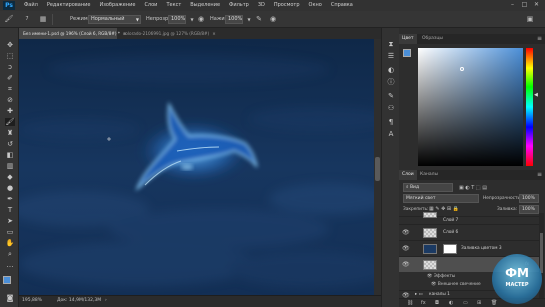 The width and height of the screenshot is (545, 307). What do you see at coordinates (7, 280) in the screenshot?
I see `foreground-color-swatch` at bounding box center [7, 280].